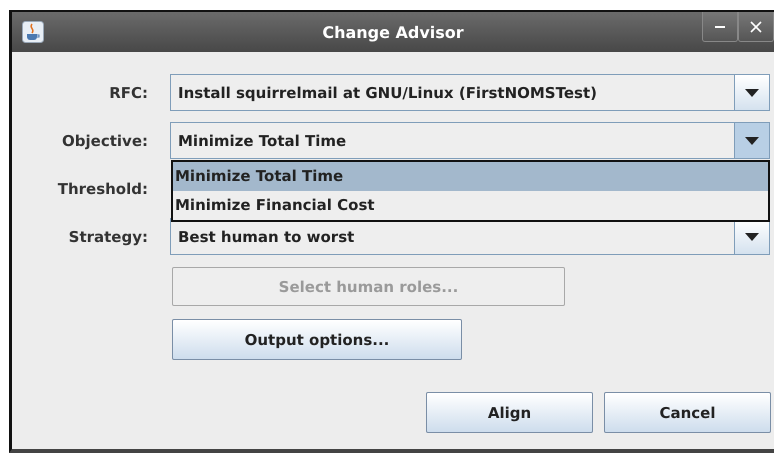 The image size is (774, 457). I want to click on close-icon, so click(756, 27).